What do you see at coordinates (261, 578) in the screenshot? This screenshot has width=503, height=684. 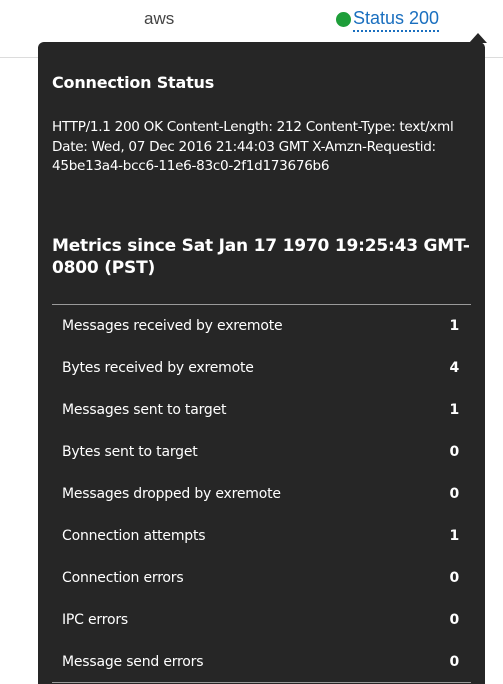 I see `metric-row: Connection errors 0` at bounding box center [261, 578].